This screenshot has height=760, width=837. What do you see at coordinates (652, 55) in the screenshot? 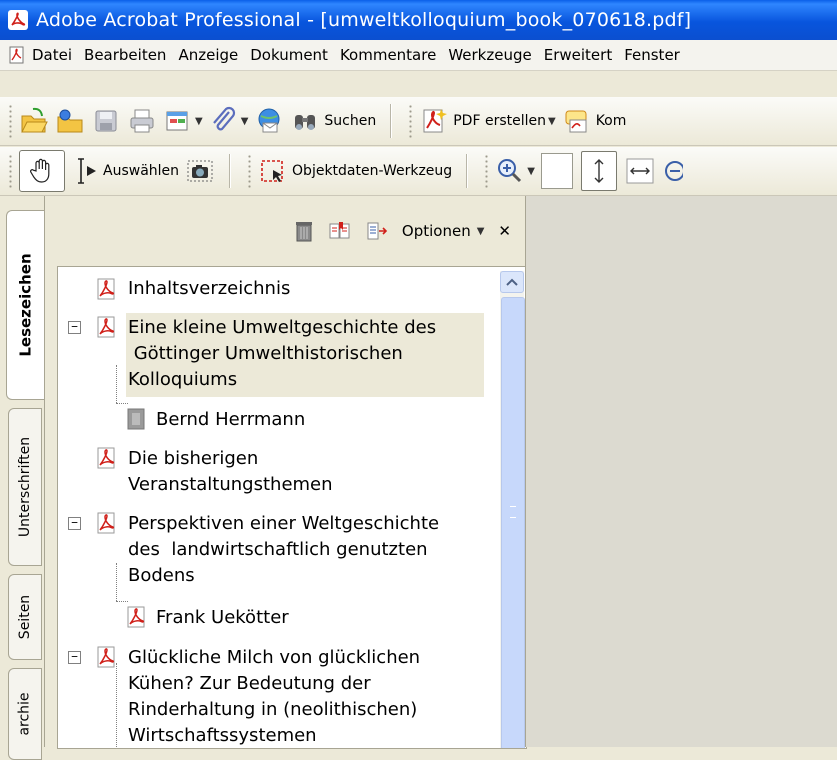
I see `menu-fenster: Fenster` at bounding box center [652, 55].